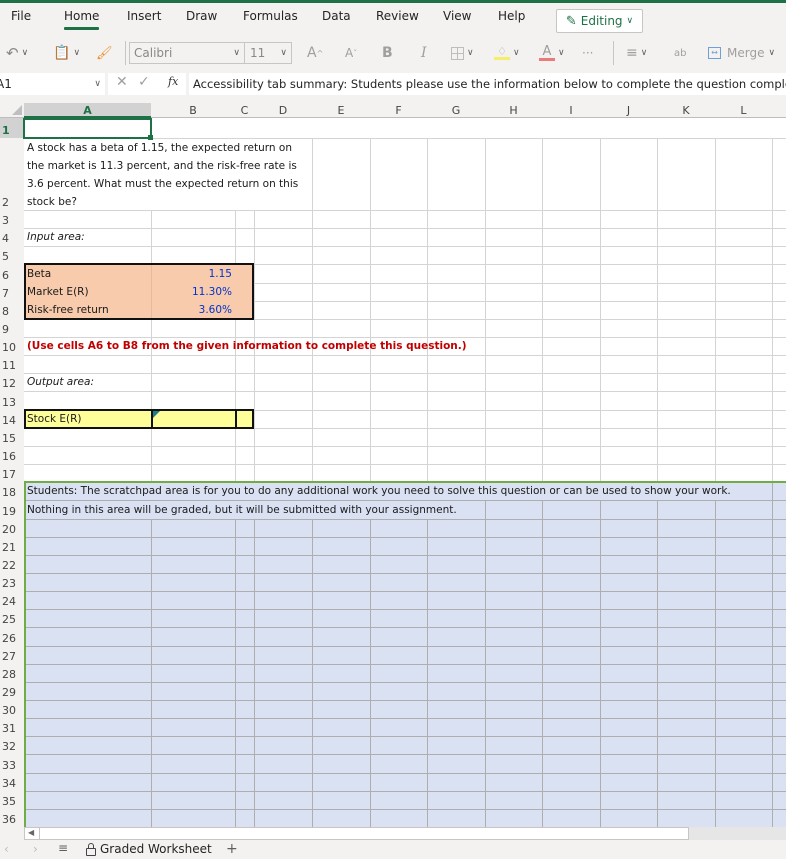 This screenshot has height=859, width=786. I want to click on all-sheets-icon: ≡, so click(63, 848).